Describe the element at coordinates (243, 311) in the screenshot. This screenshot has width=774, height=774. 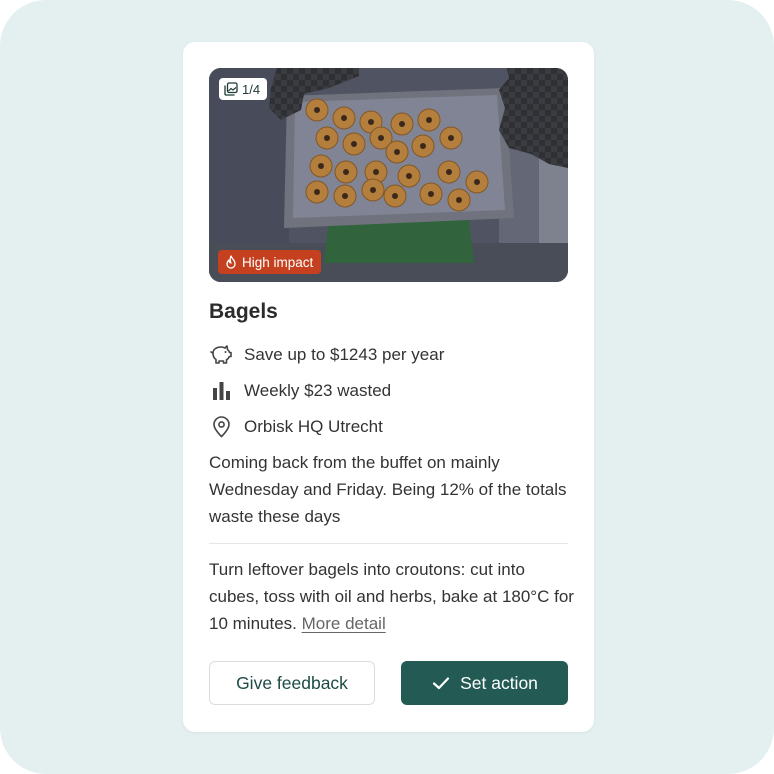
I see `item-title: Bagels` at that location.